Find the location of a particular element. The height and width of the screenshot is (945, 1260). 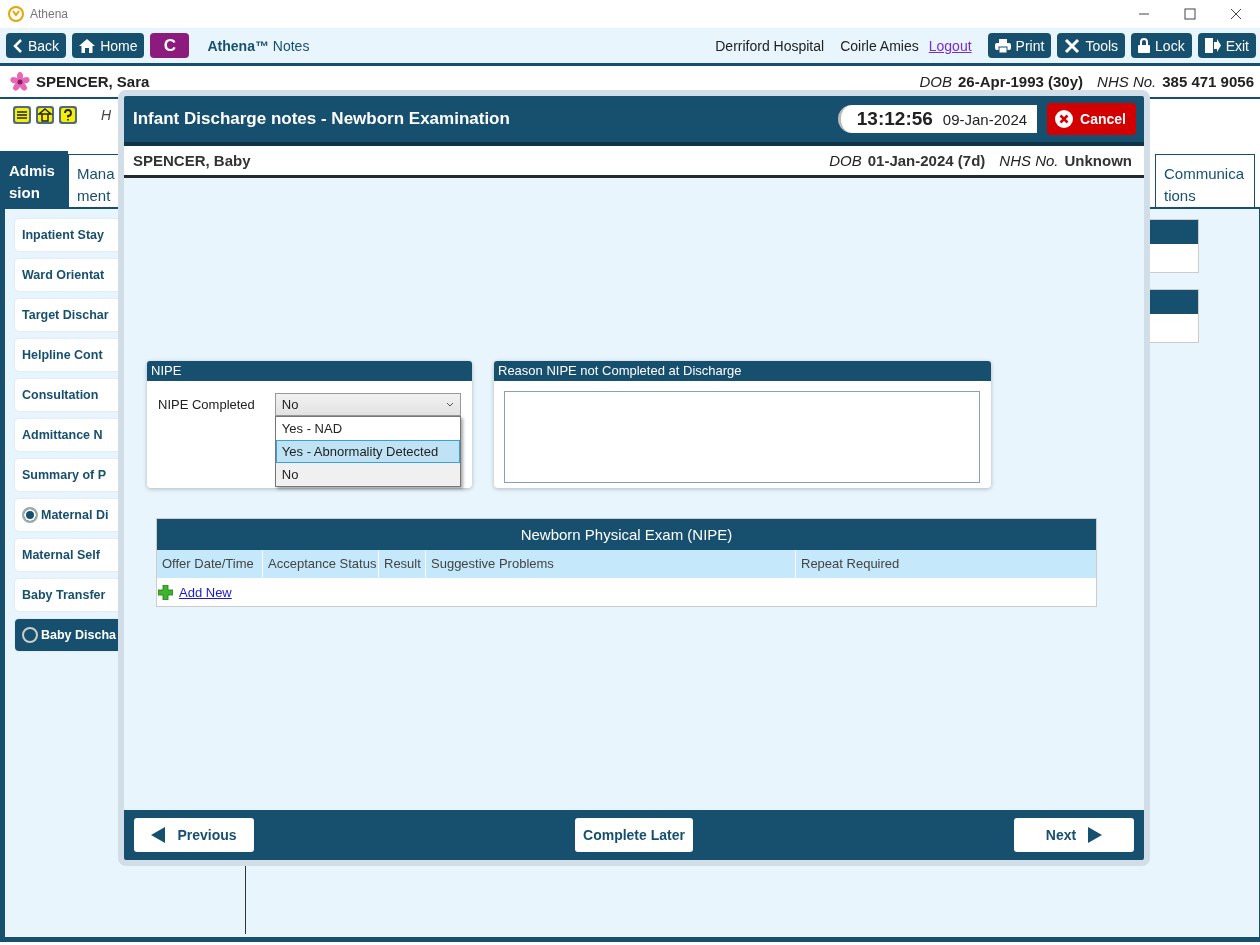

dropdown-option: No is located at coordinates (367, 474).